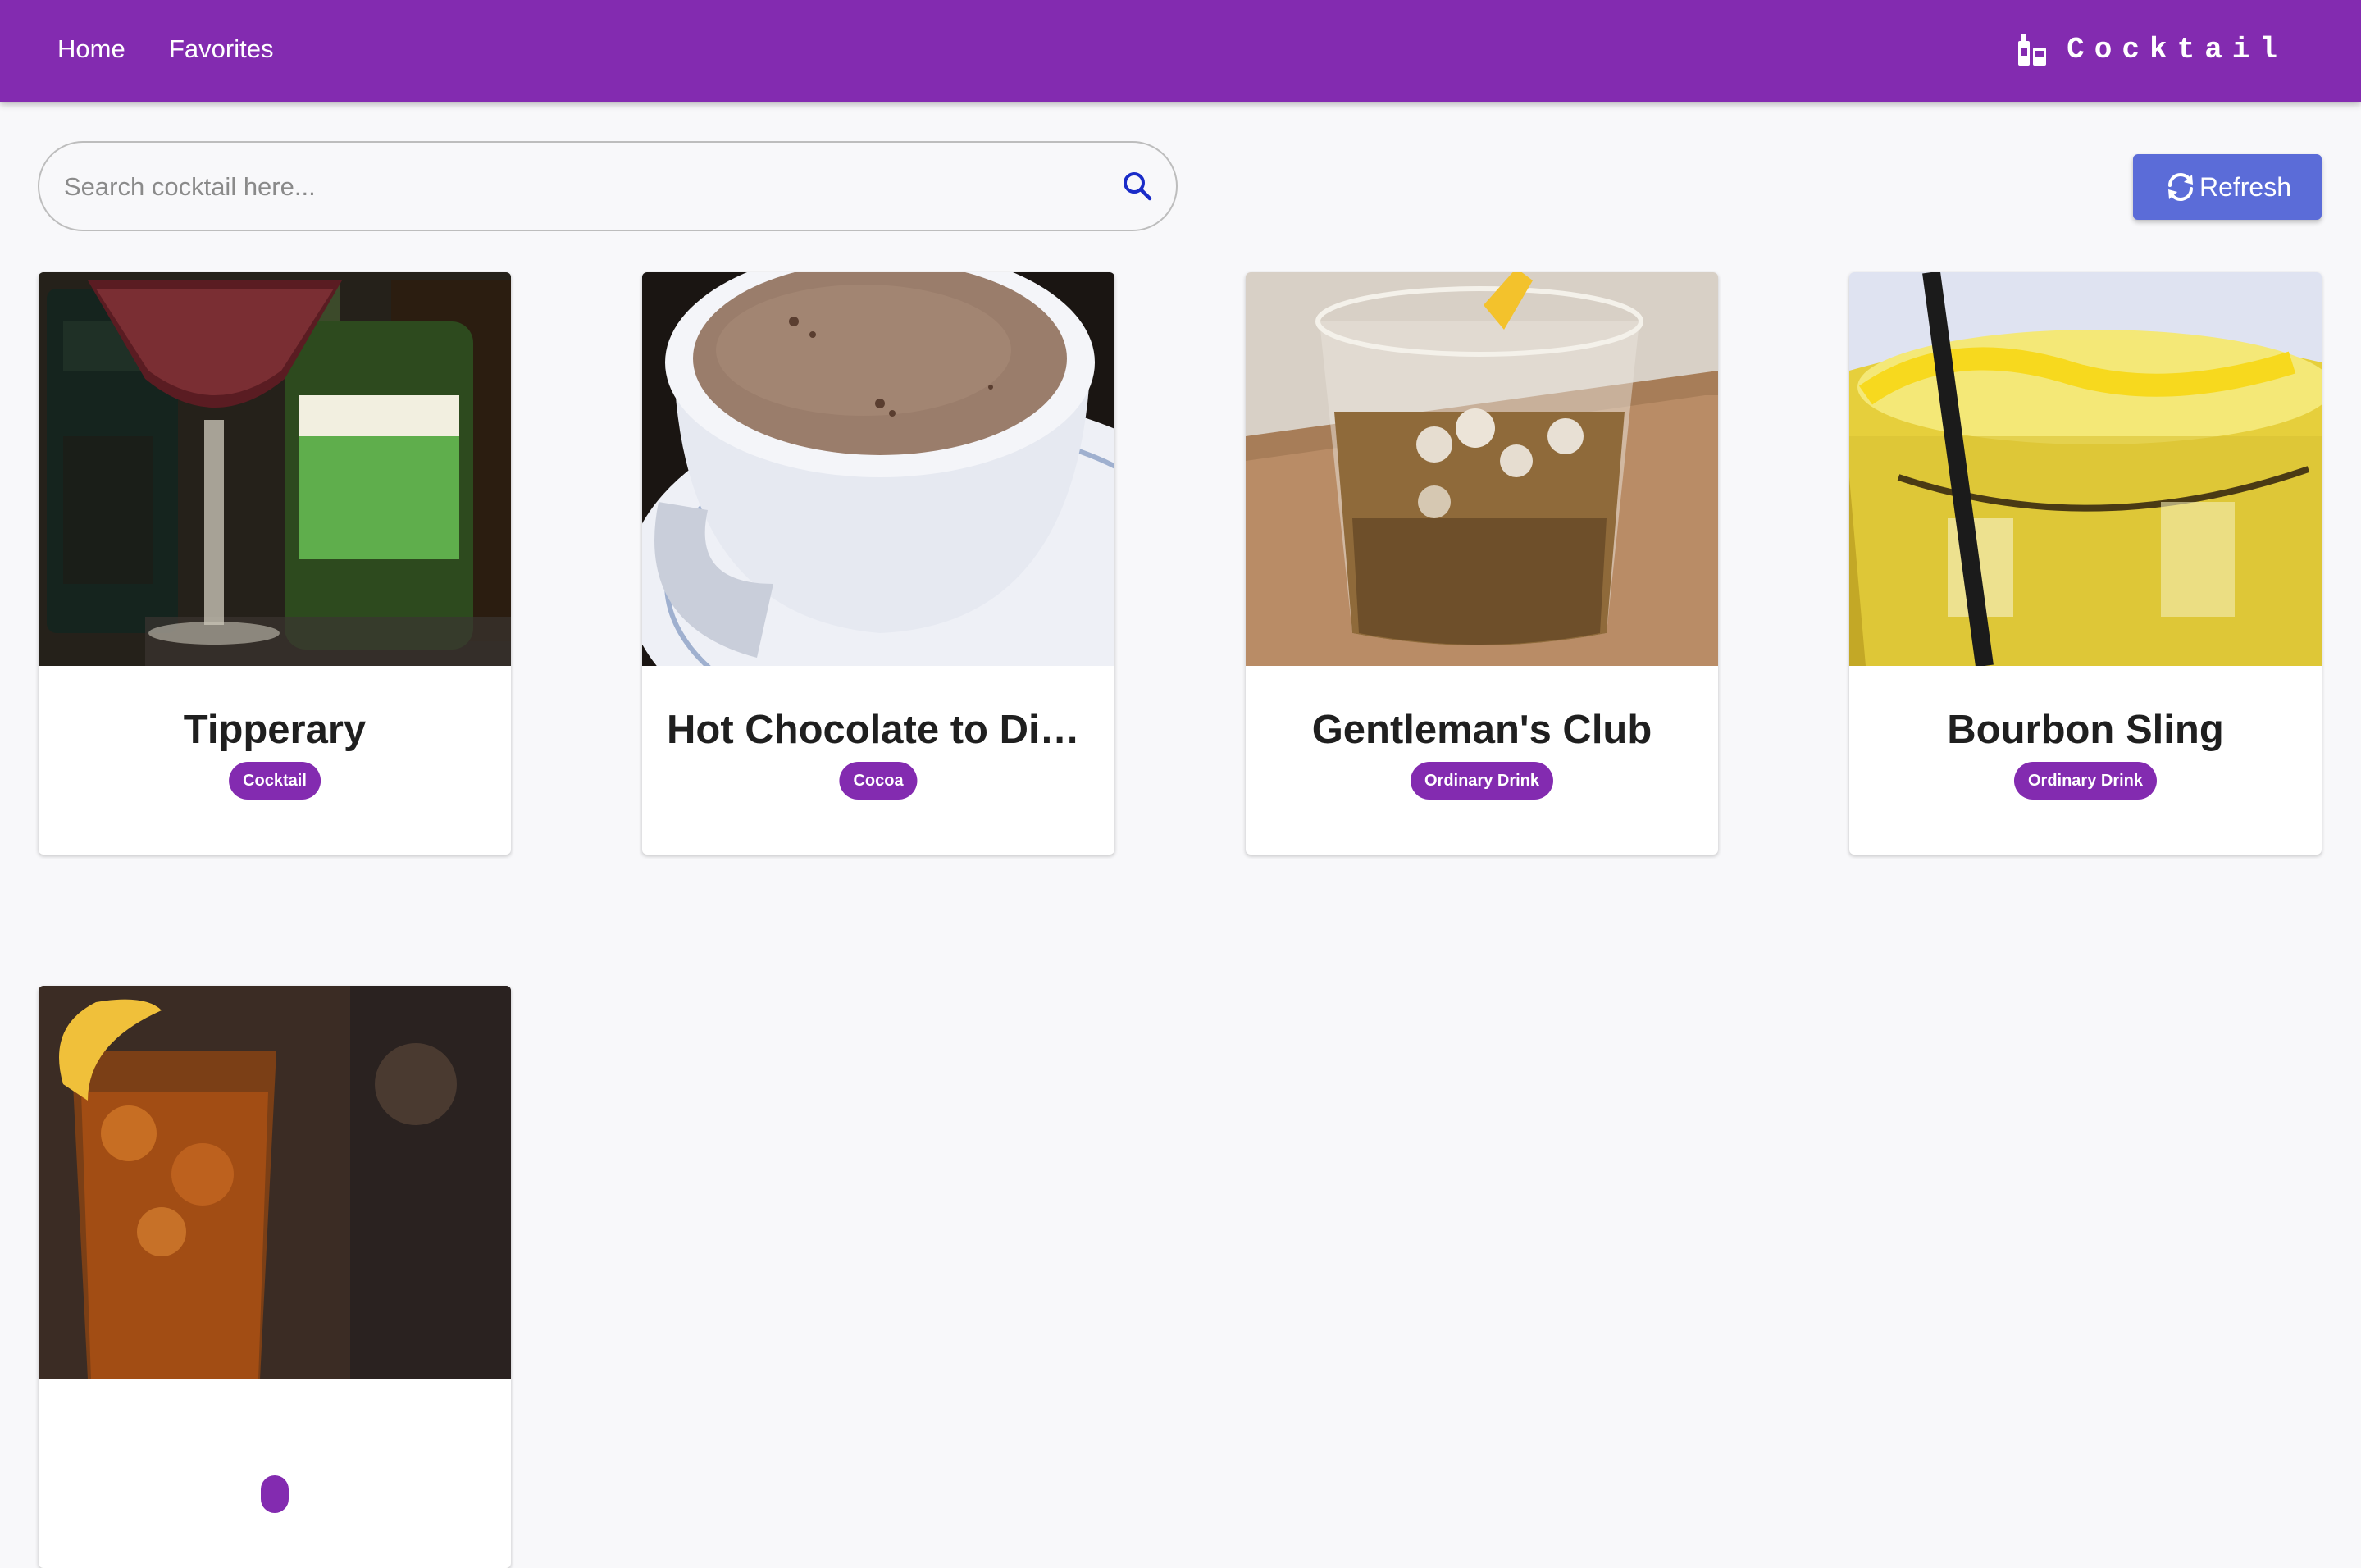  I want to click on bottle-glass-icon, so click(2032, 50).